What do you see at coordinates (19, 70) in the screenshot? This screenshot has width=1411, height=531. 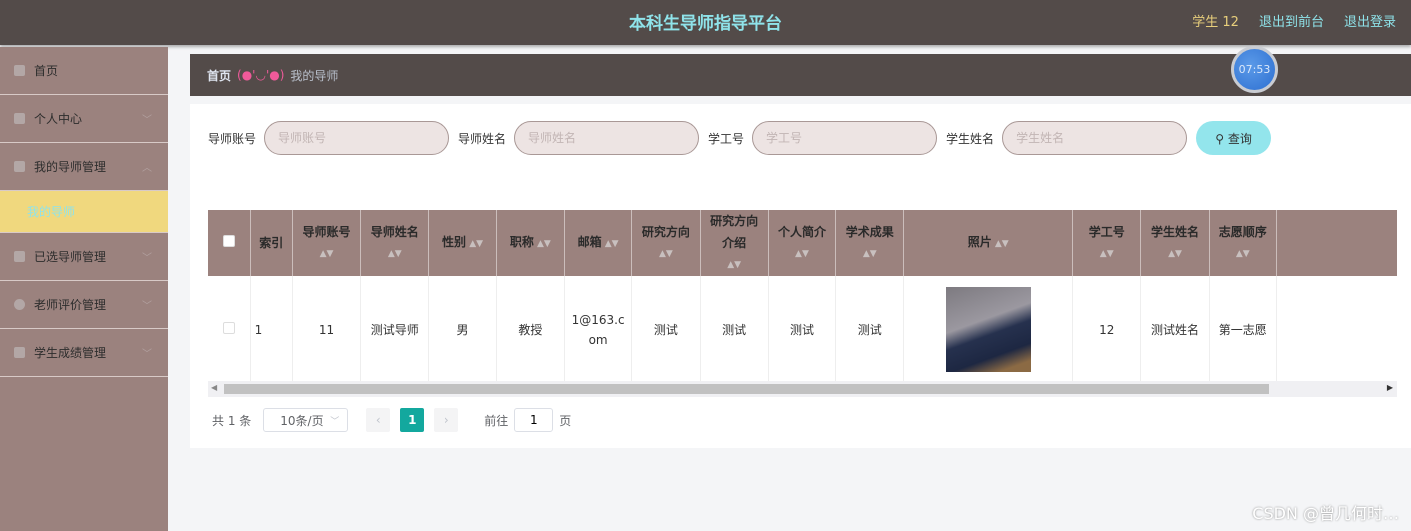 I see `home-icon` at bounding box center [19, 70].